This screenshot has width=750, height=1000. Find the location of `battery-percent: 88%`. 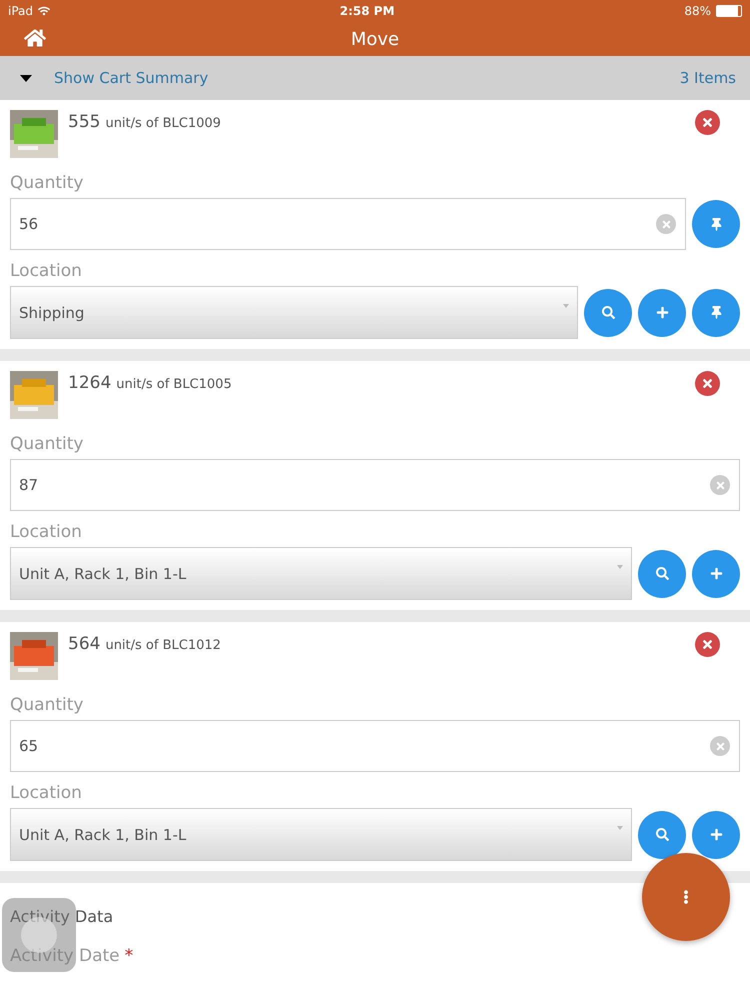

battery-percent: 88% is located at coordinates (697, 11).